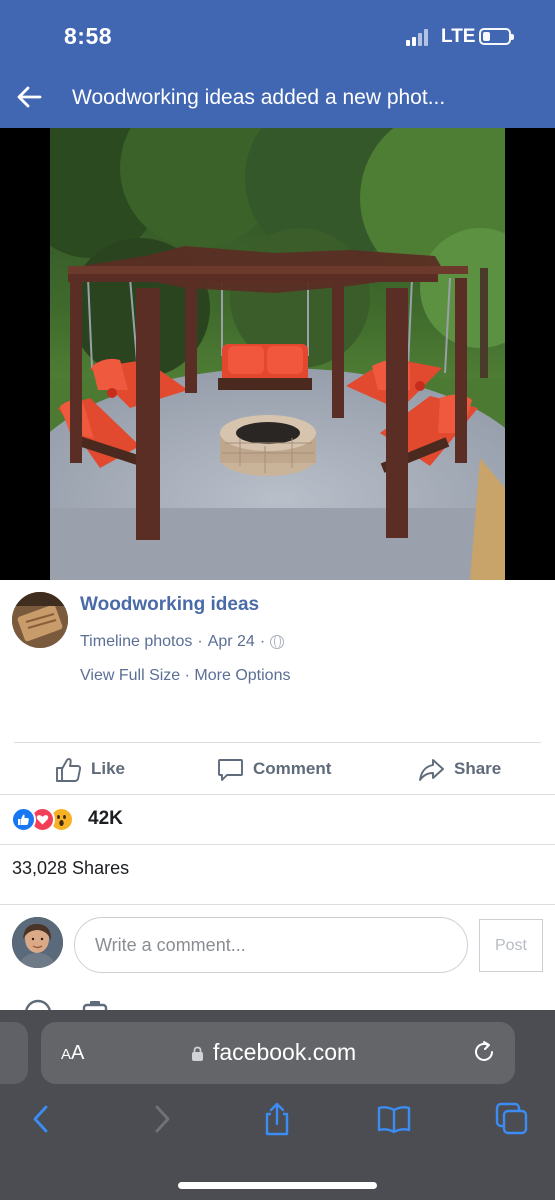  I want to click on comment-input, so click(271, 945).